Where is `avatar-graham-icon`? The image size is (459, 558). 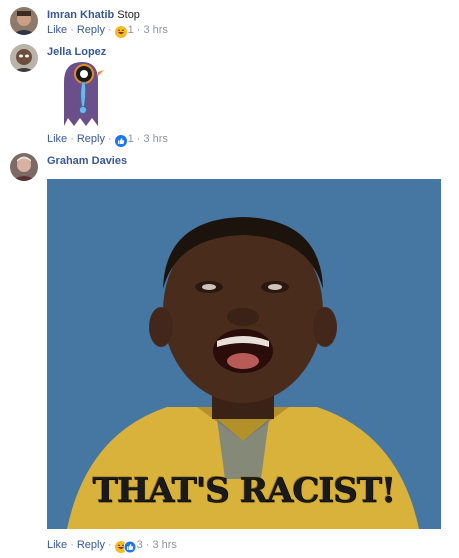 avatar-graham-icon is located at coordinates (24, 167).